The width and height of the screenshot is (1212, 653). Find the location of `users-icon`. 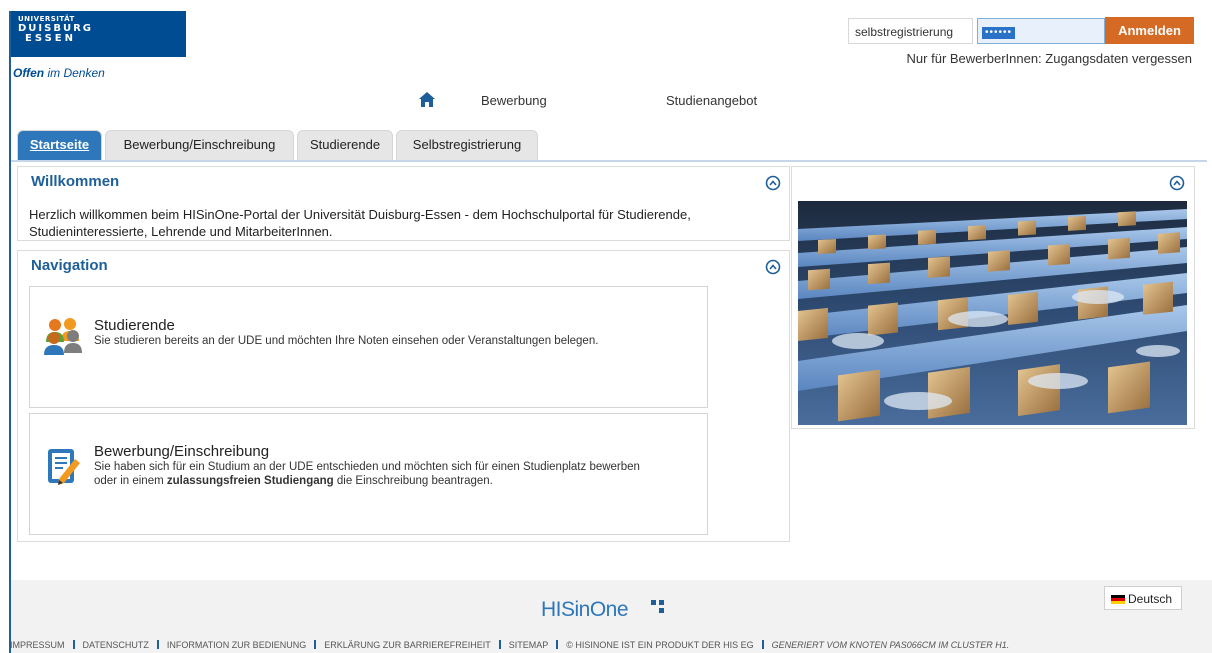

users-icon is located at coordinates (63, 338).